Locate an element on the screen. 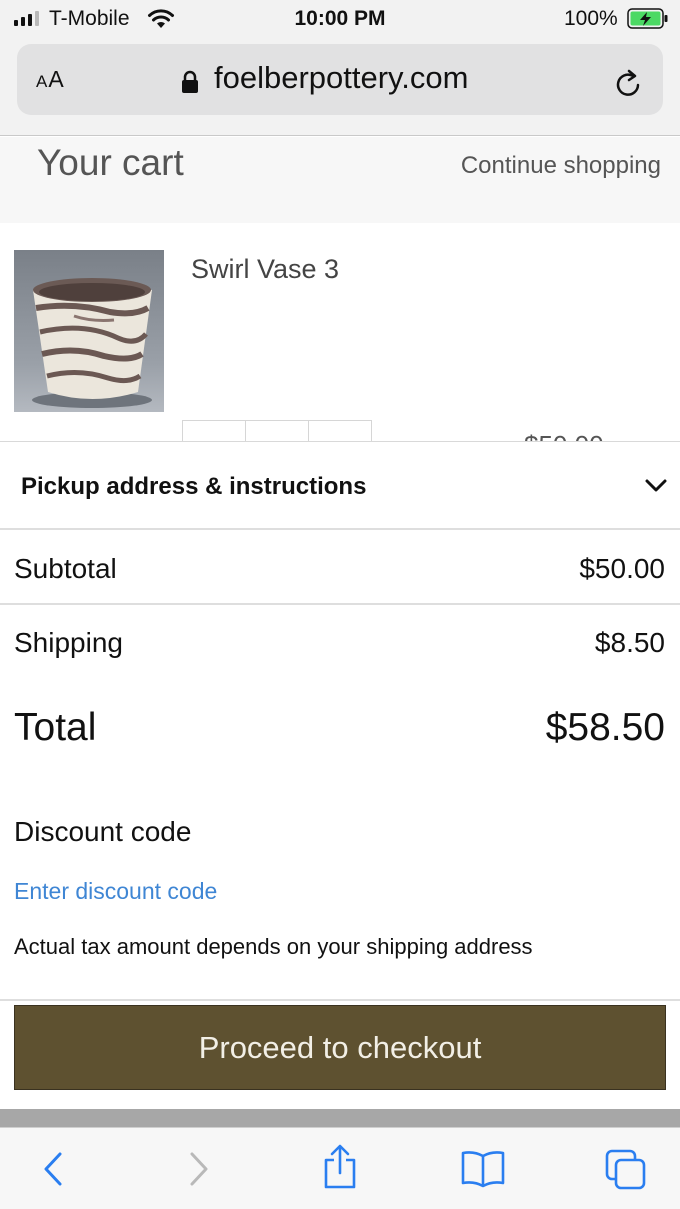 The height and width of the screenshot is (1209, 680). subtotal-label: Subtotal is located at coordinates (65, 568).